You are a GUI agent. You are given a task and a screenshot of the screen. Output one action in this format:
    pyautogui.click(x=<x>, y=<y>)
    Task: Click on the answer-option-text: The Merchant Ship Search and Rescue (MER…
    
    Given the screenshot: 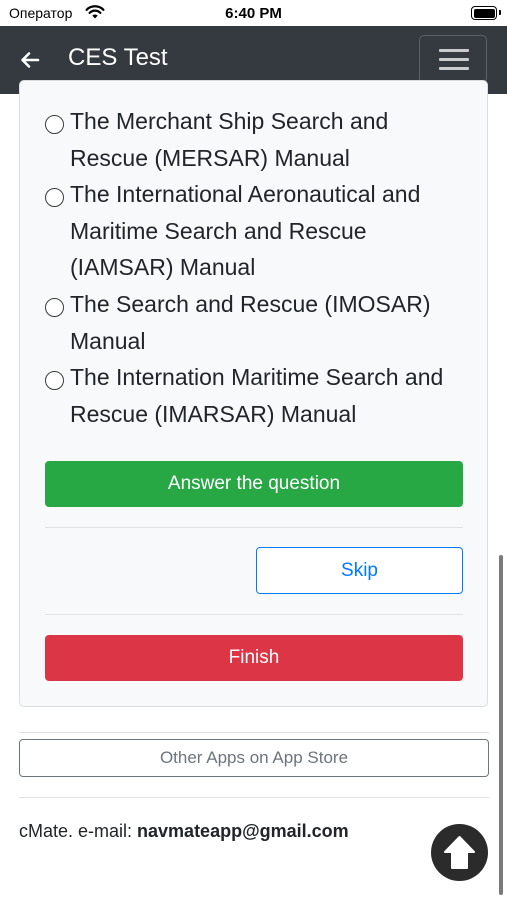 What is the action you would take?
    pyautogui.click(x=272, y=139)
    